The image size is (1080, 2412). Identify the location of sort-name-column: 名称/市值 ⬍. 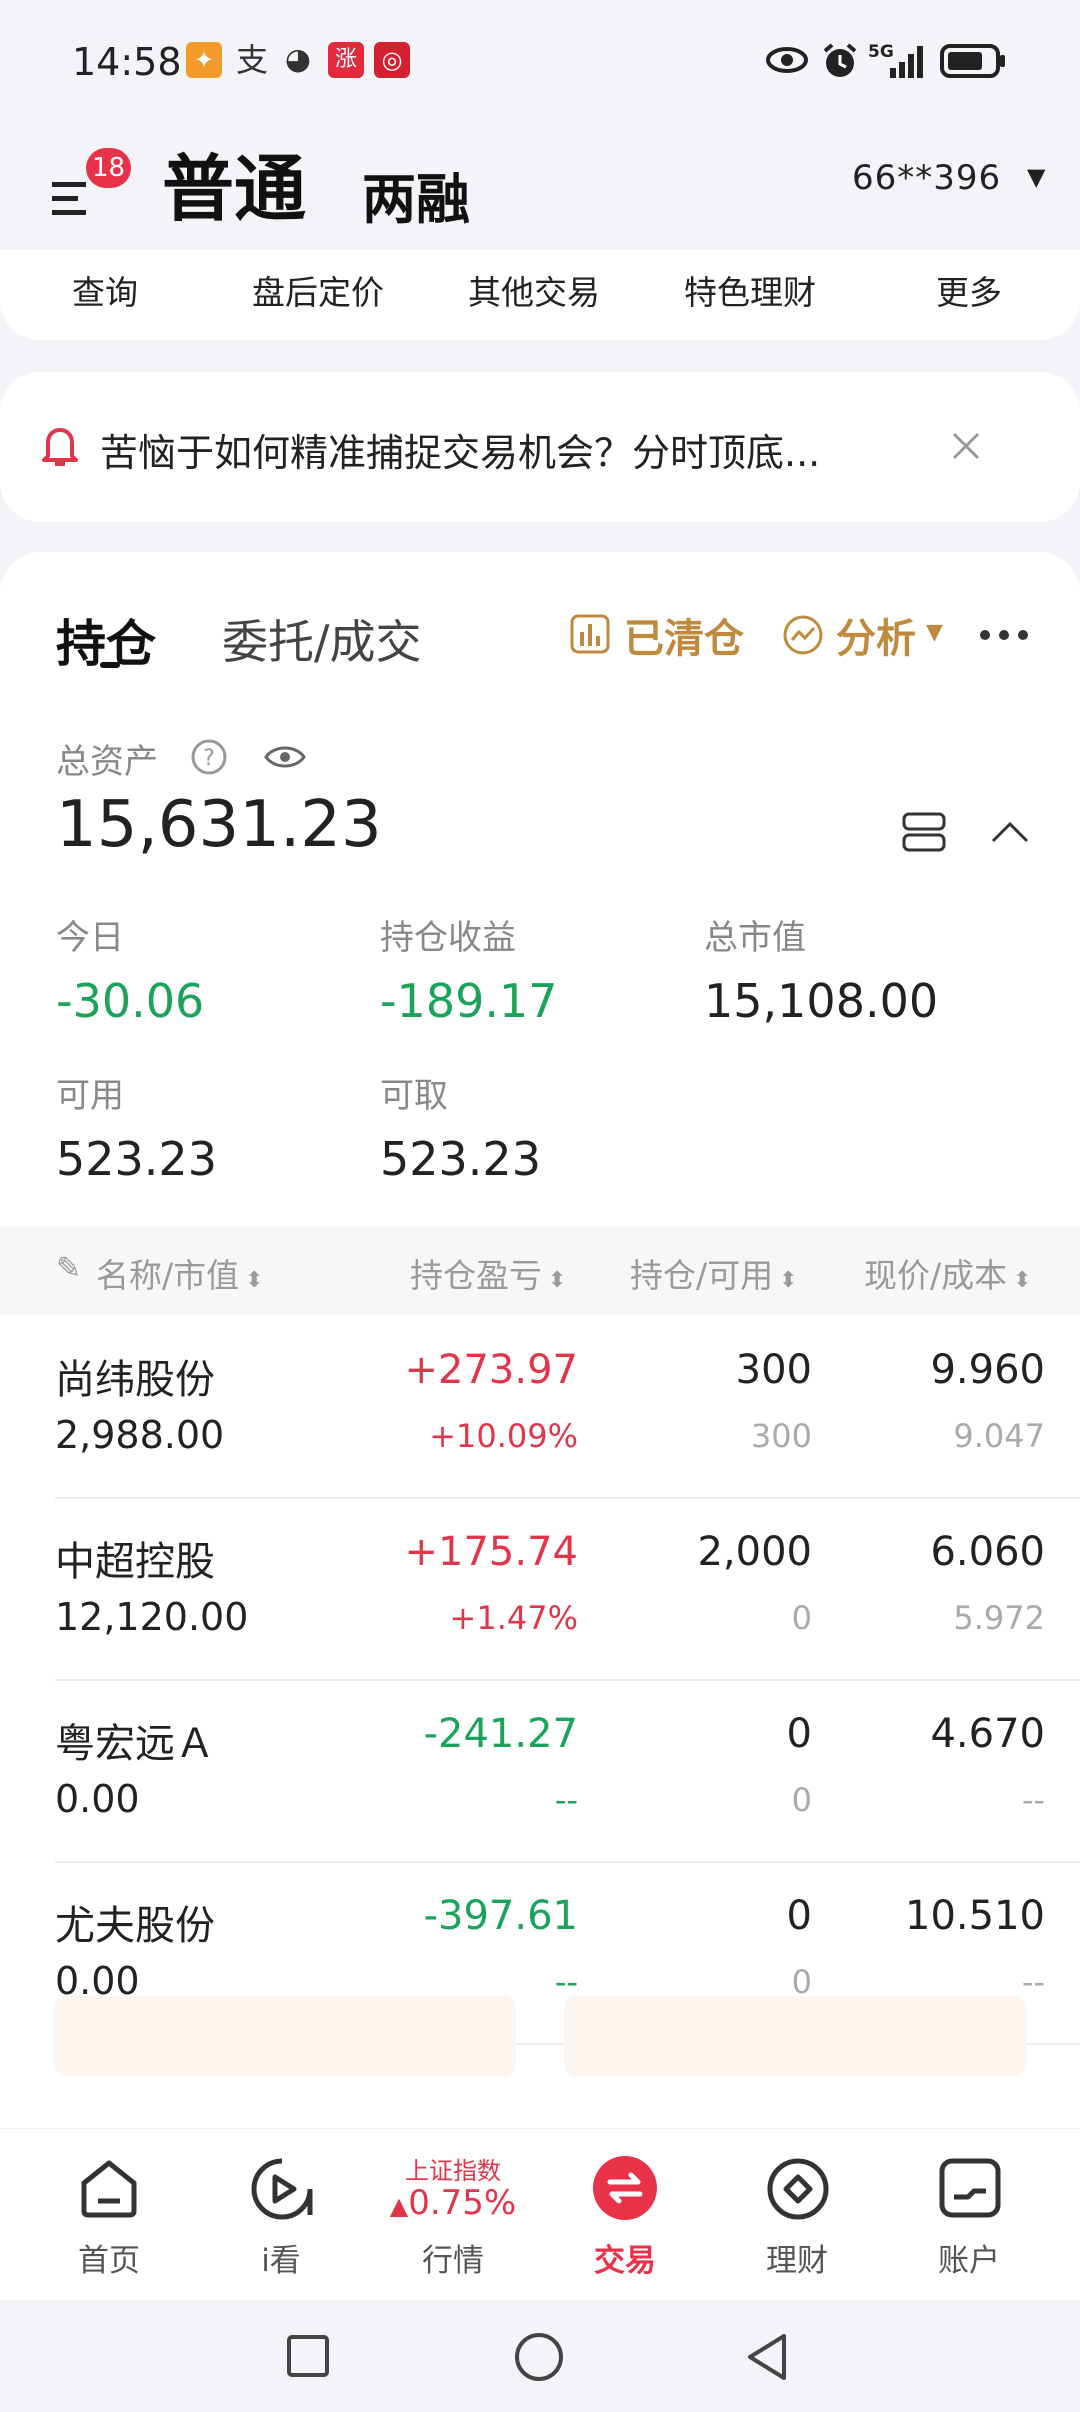
(180, 1273).